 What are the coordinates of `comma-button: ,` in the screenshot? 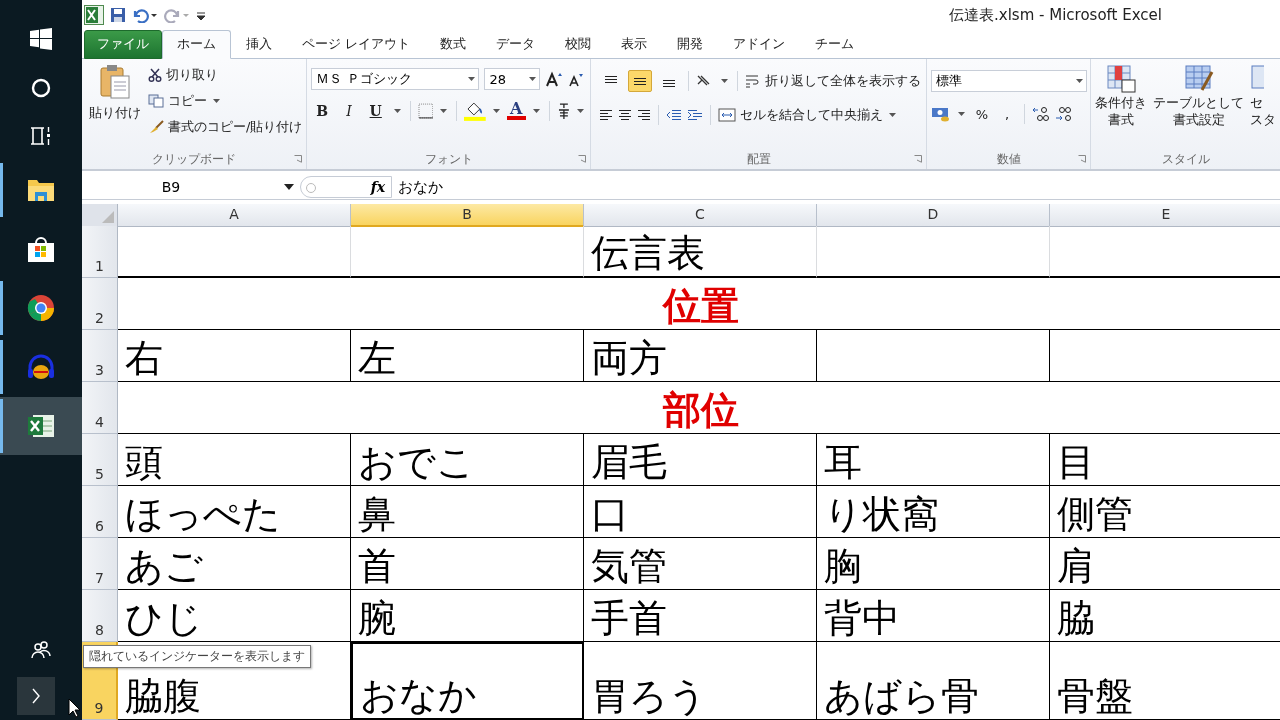 It's located at (1007, 114).